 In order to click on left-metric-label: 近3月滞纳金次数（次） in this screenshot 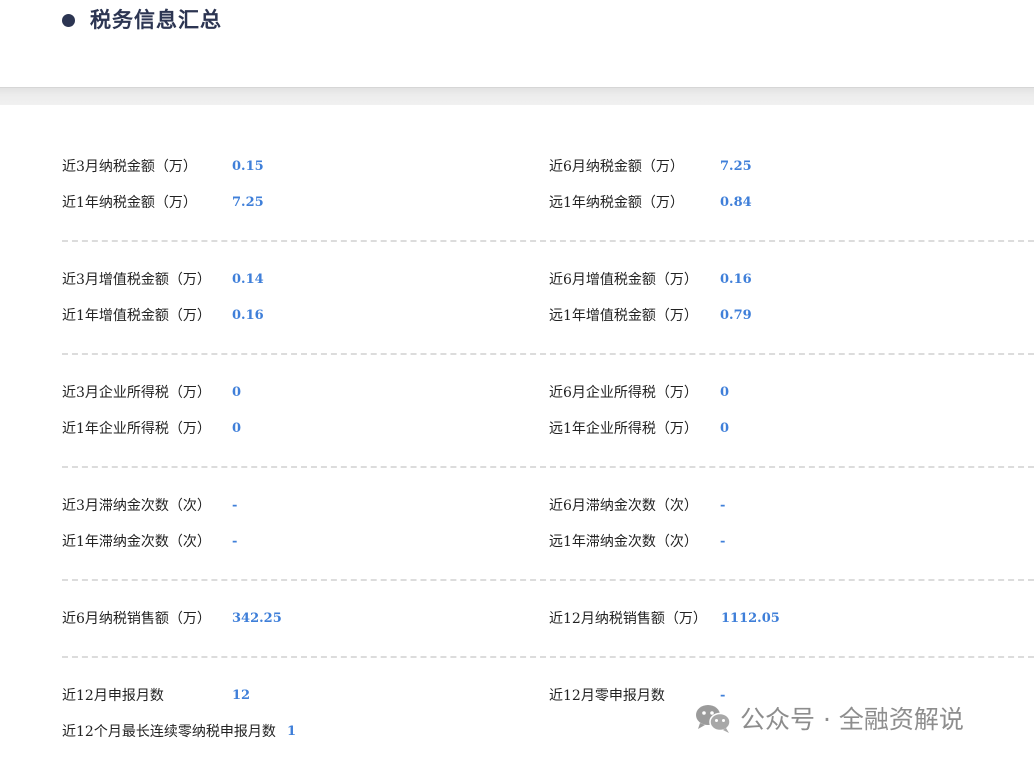, I will do `click(136, 506)`.